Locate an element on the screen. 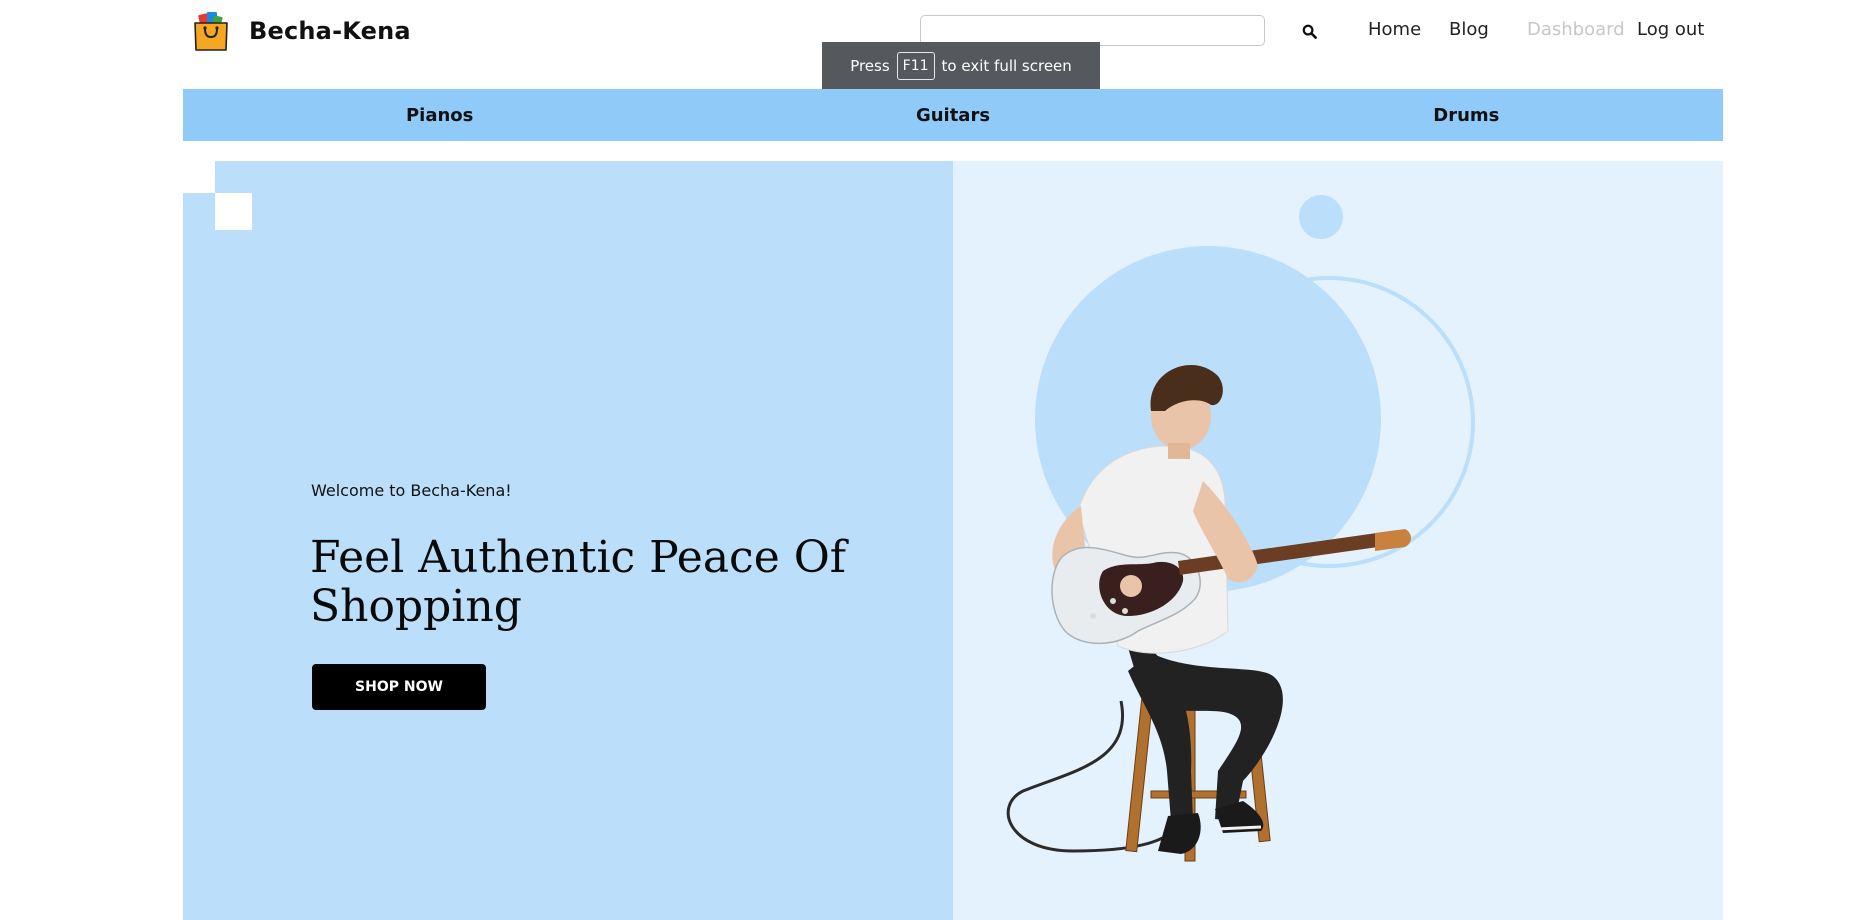 This screenshot has height=920, width=1863. category-bar: Pianos Guitars Drums is located at coordinates (953, 115).